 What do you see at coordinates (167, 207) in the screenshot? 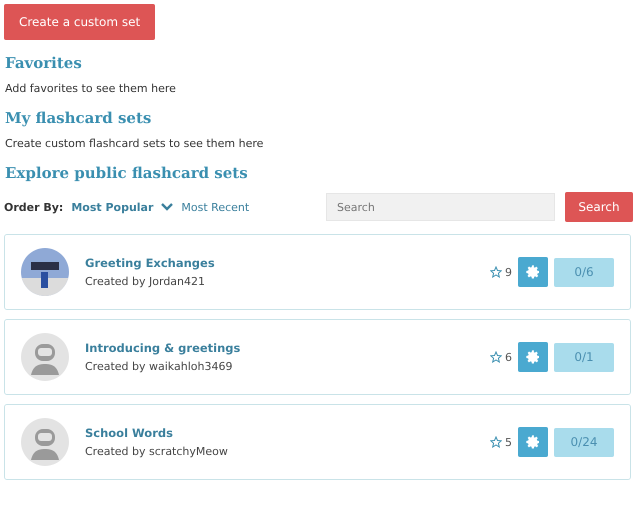
I see `chevron-down-icon` at bounding box center [167, 207].